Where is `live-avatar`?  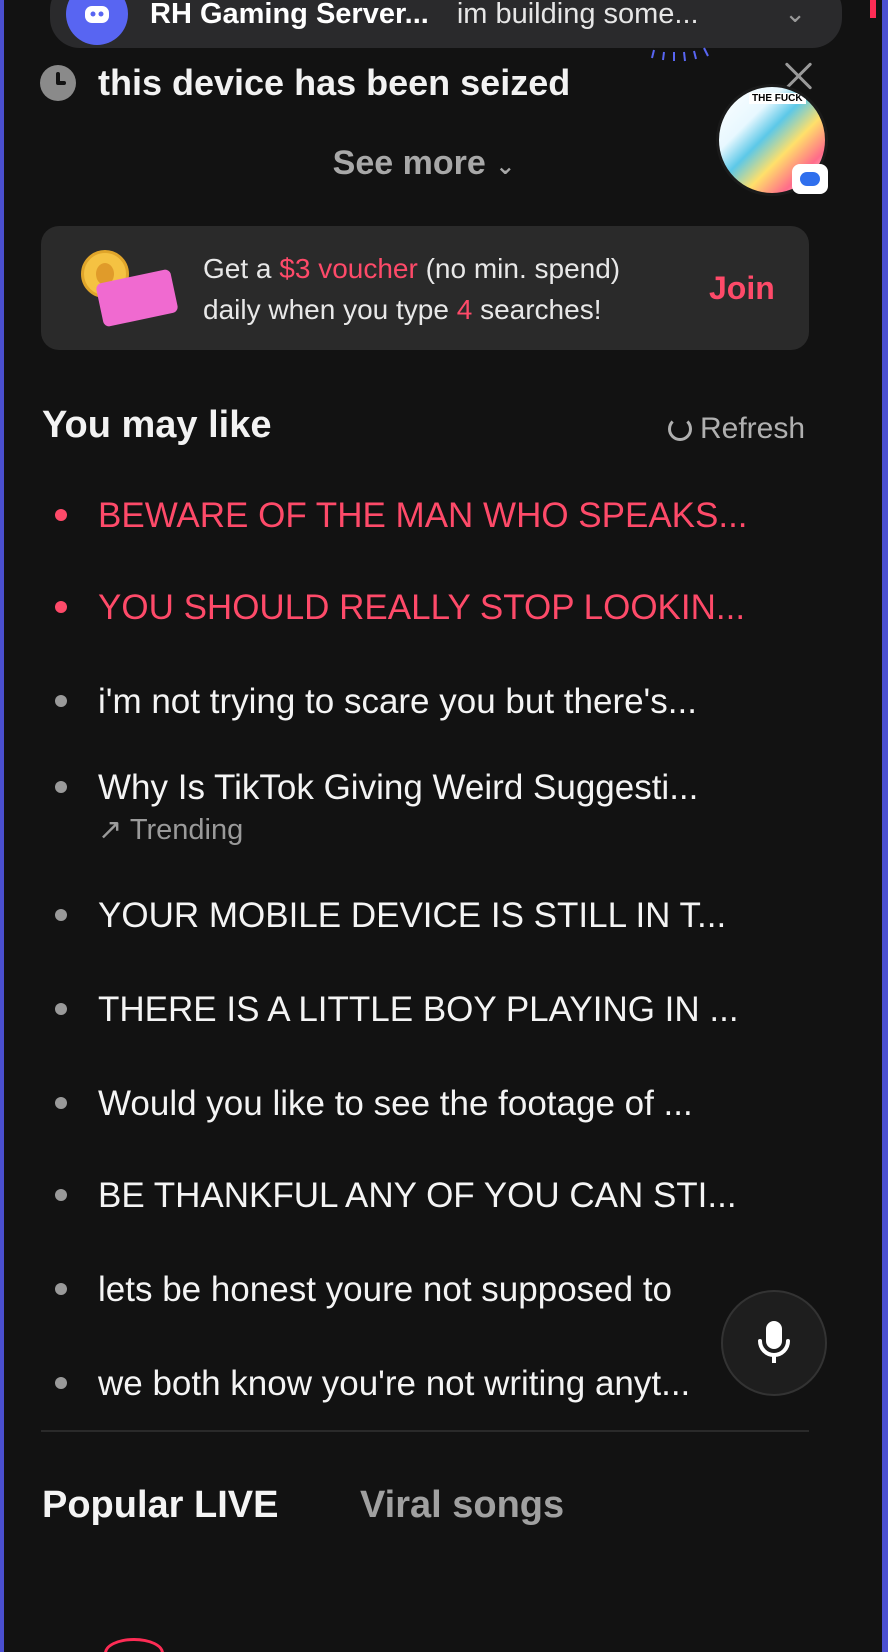
live-avatar is located at coordinates (134, 1645).